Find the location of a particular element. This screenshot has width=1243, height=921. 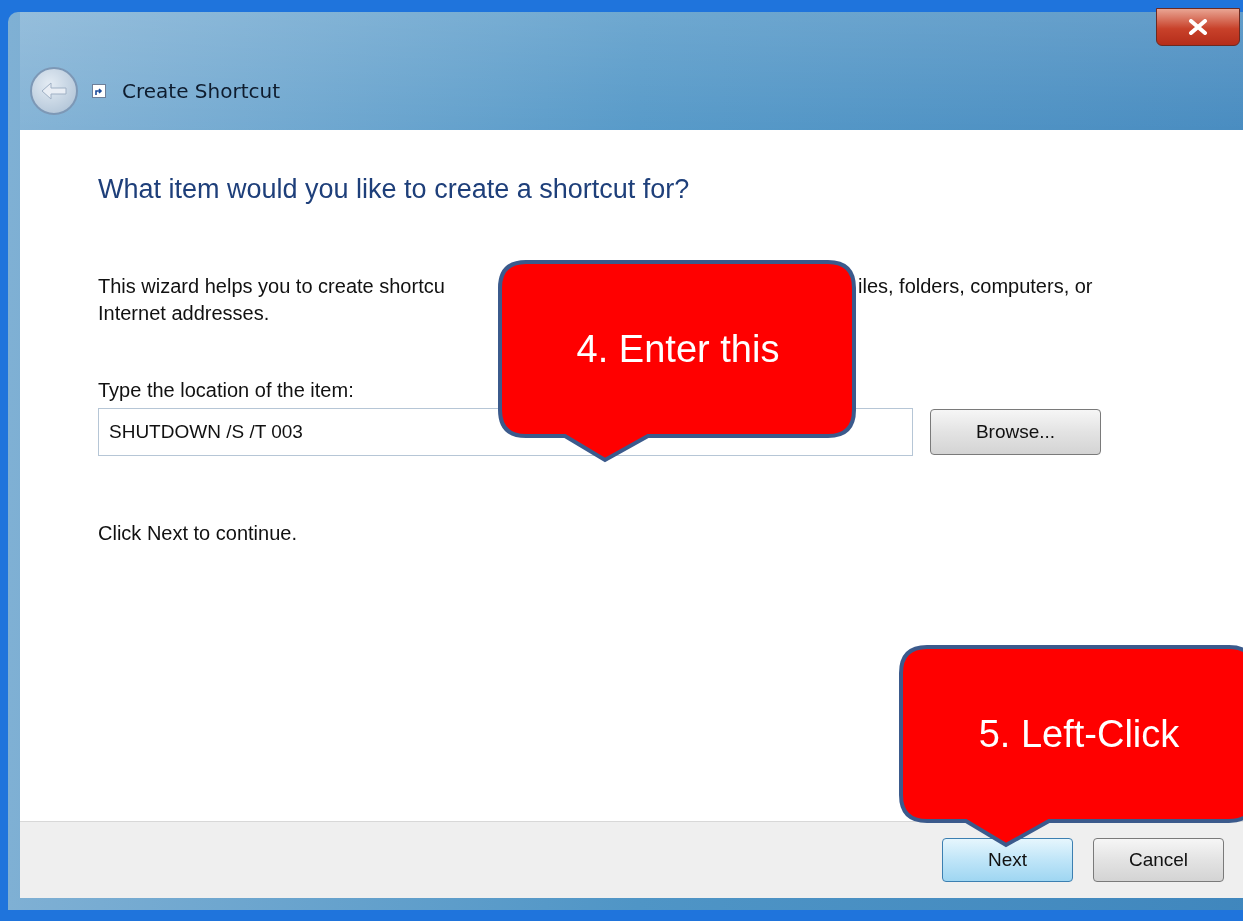

window-title: Create Shortcut is located at coordinates (201, 91).